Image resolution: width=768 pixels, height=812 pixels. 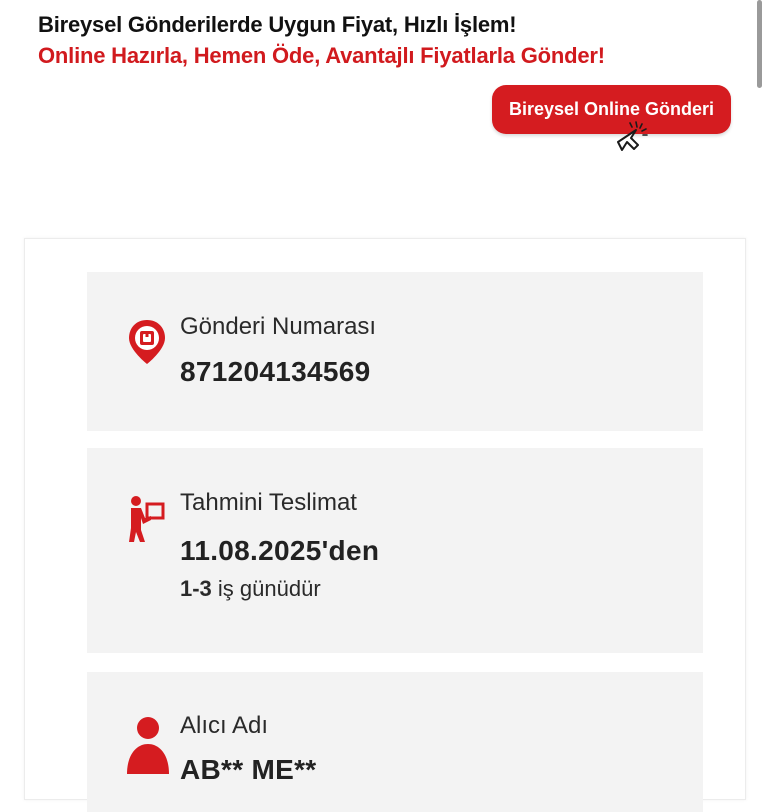 I want to click on cursor-click-icon, so click(x=632, y=136).